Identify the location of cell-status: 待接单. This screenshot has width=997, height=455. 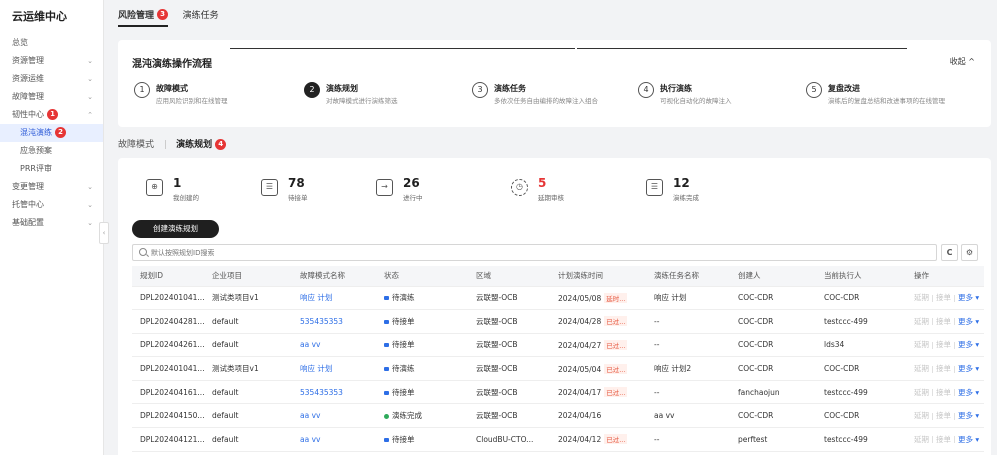
(422, 439).